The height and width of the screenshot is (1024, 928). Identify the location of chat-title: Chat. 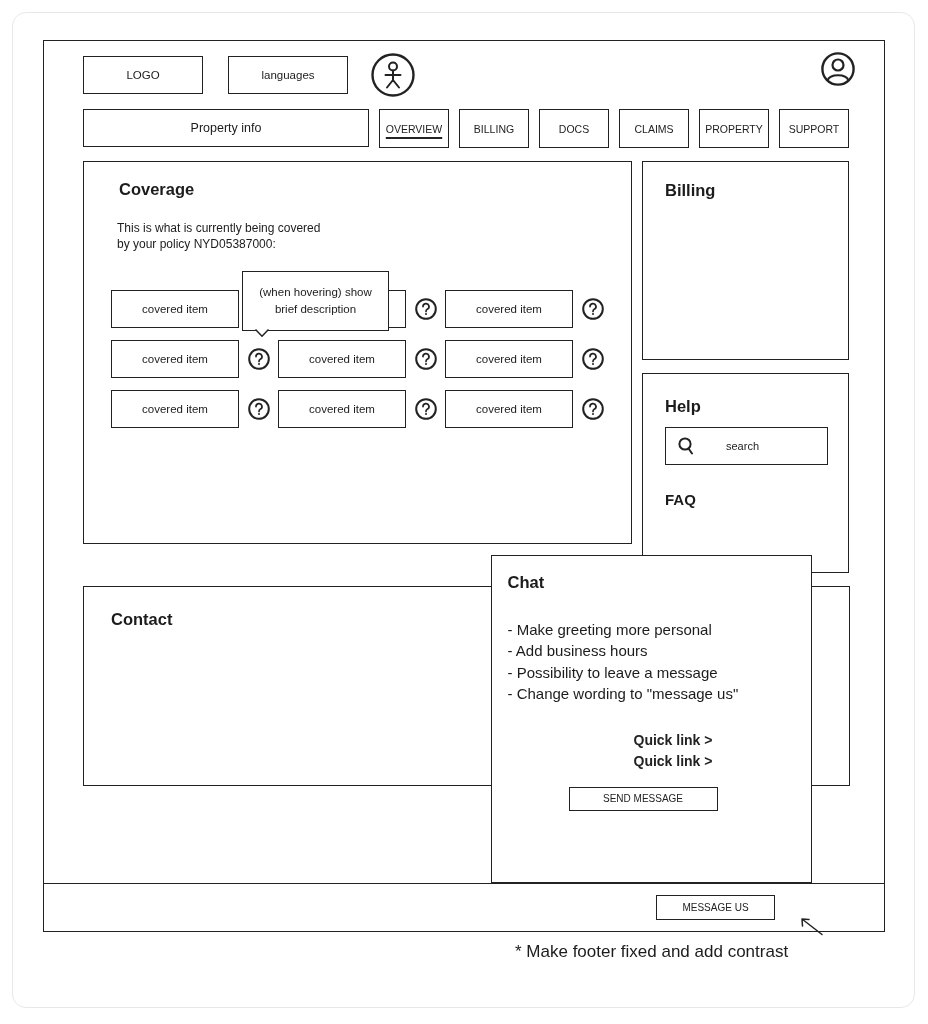
(526, 581).